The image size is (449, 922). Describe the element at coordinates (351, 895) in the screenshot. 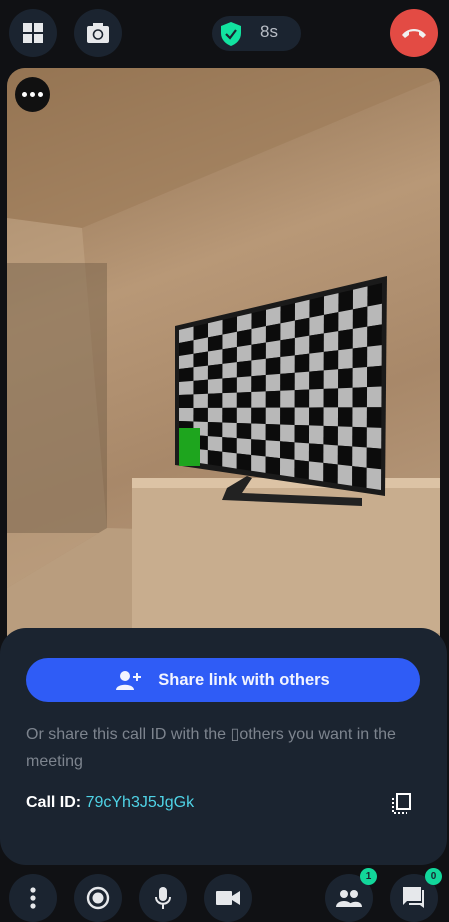

I see `participants-button: 1` at that location.